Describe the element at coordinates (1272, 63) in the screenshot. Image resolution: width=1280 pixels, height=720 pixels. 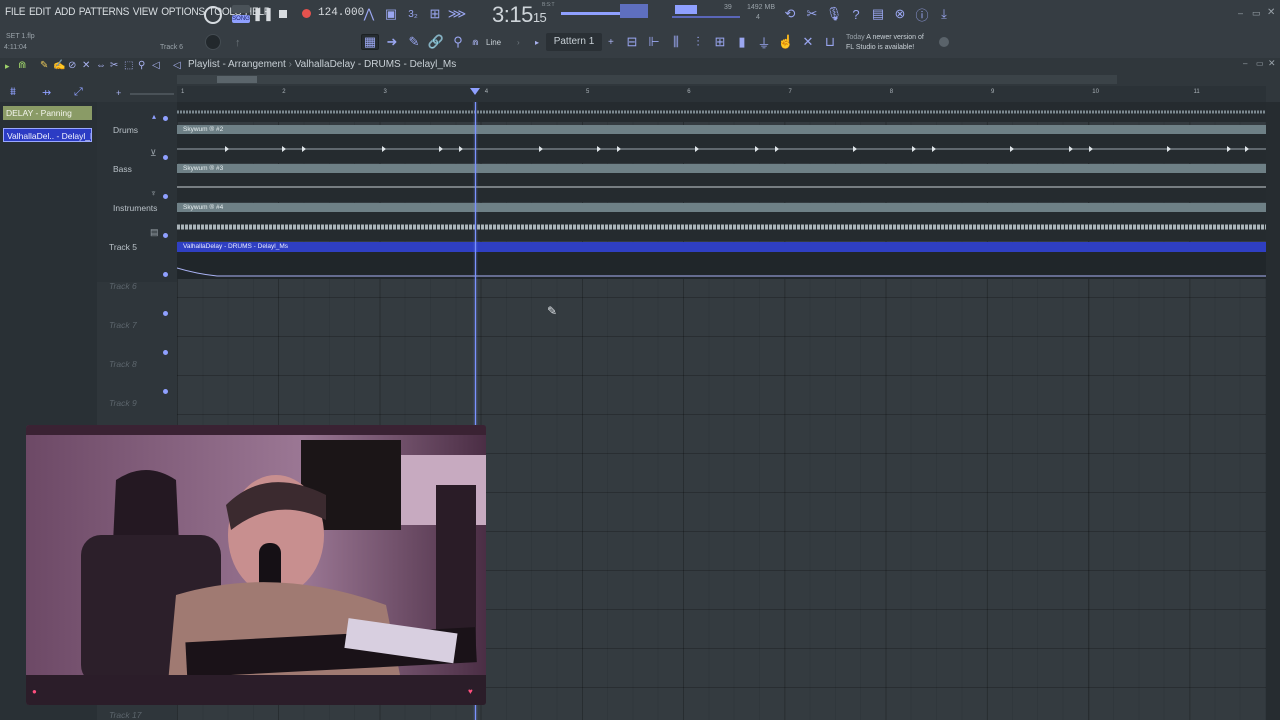
I see `playlist-close-icon: ✕` at that location.